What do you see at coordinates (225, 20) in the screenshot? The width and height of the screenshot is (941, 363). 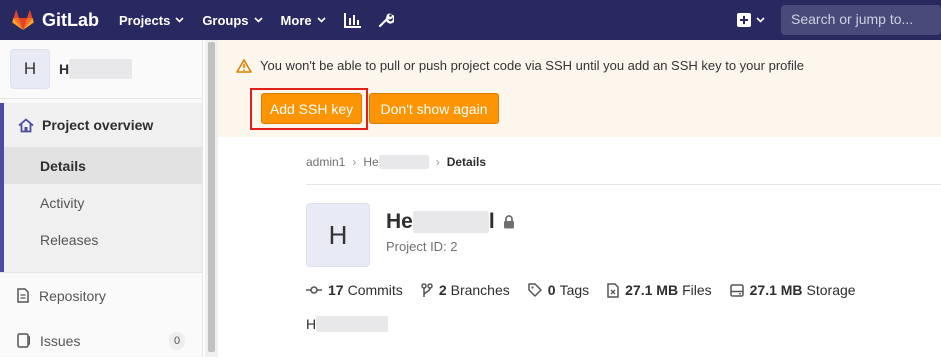 I see `nav-groups-label: Groups` at bounding box center [225, 20].